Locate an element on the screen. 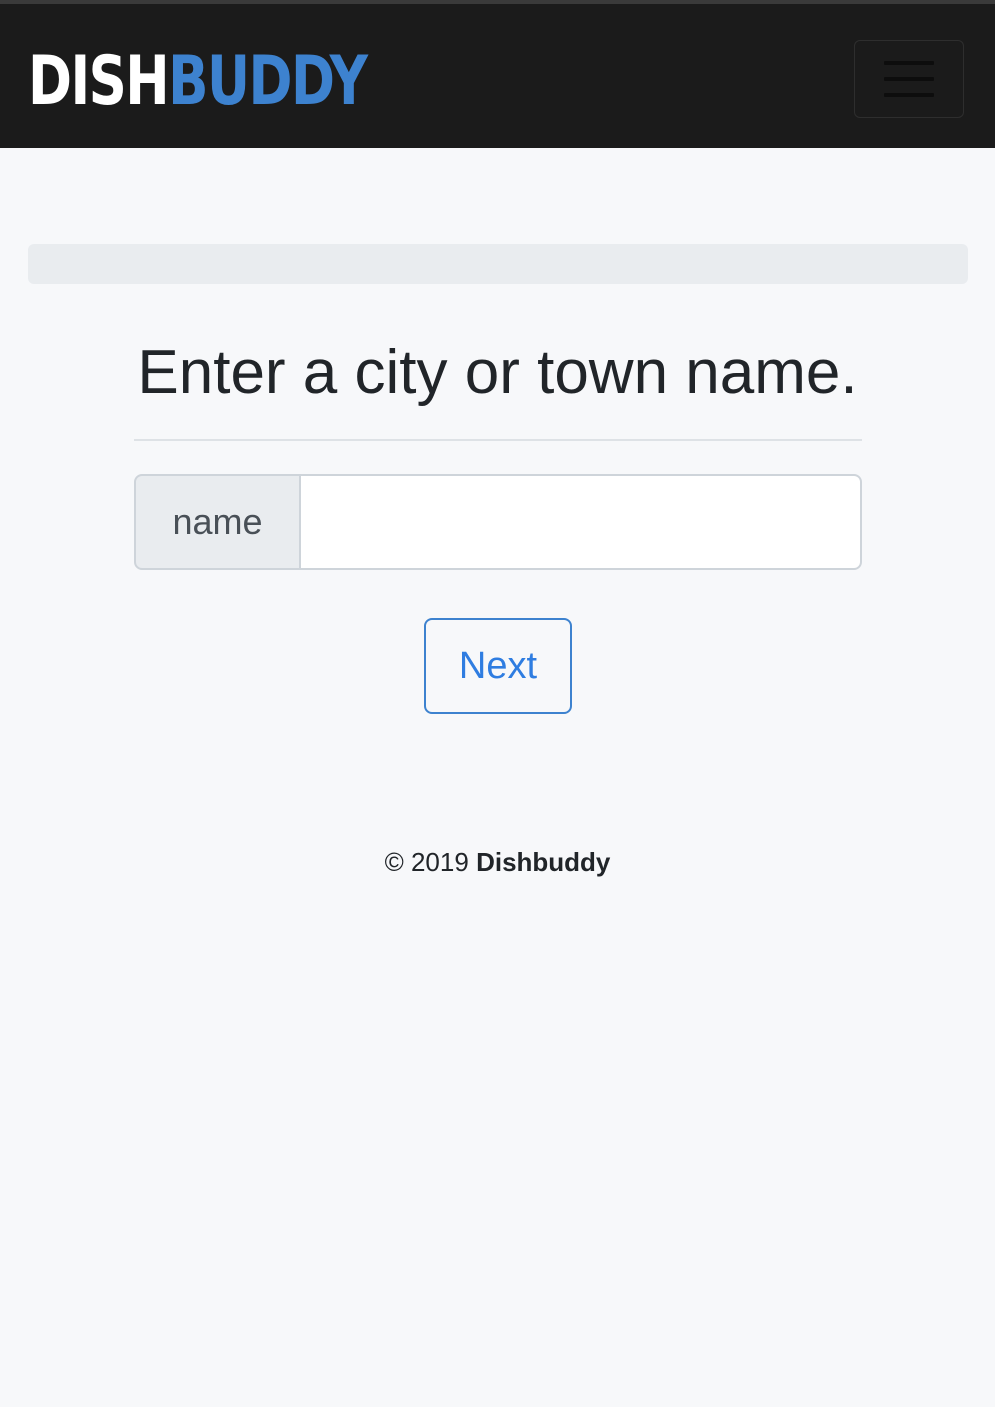 This screenshot has width=995, height=1407. city-input-label: name is located at coordinates (217, 522).